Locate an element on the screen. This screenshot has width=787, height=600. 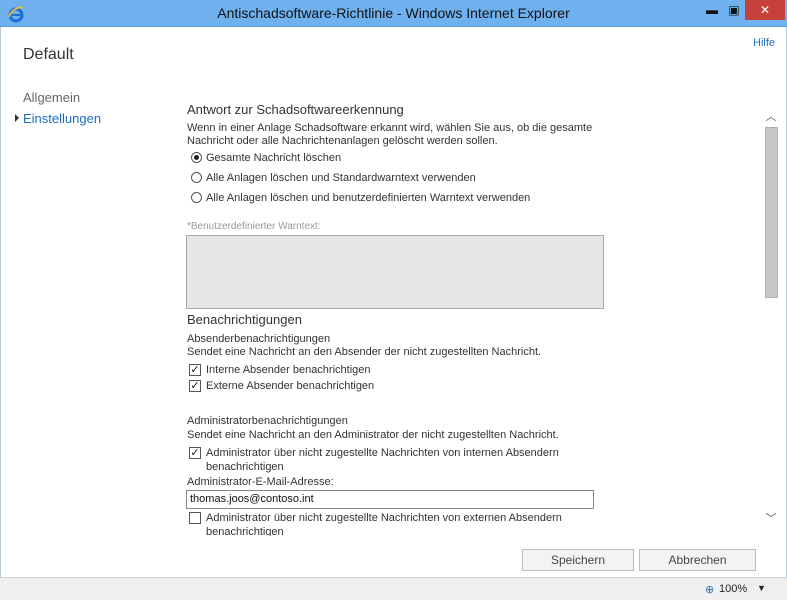
status-bar: ⊕ 100% ▼ is located at coordinates (393, 588).